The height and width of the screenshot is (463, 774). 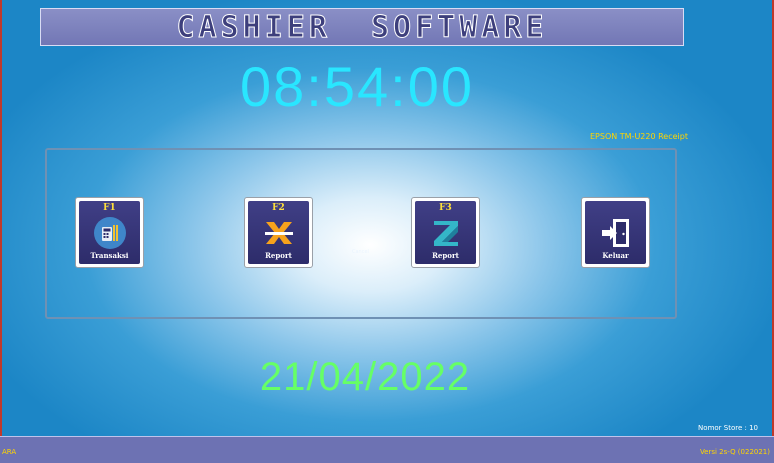 I want to click on store-number: Nomor Store : 10, so click(x=728, y=428).